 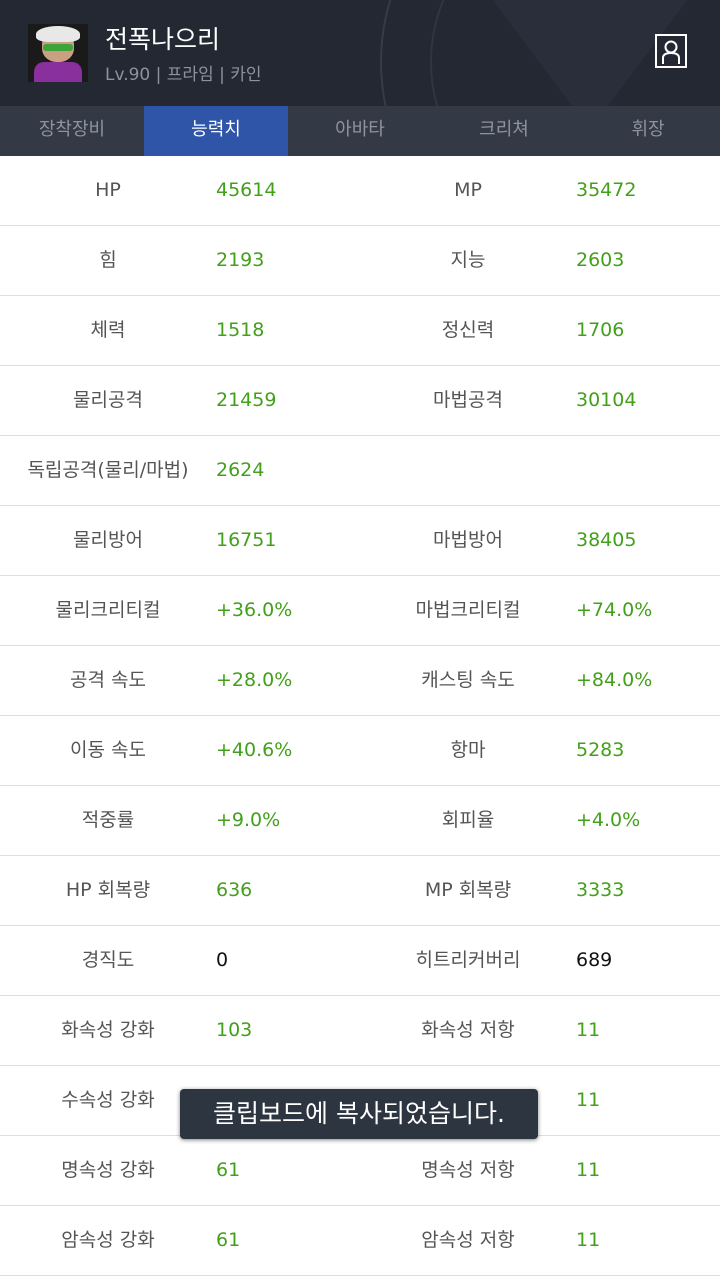 I want to click on stat-value: 0, so click(x=222, y=960).